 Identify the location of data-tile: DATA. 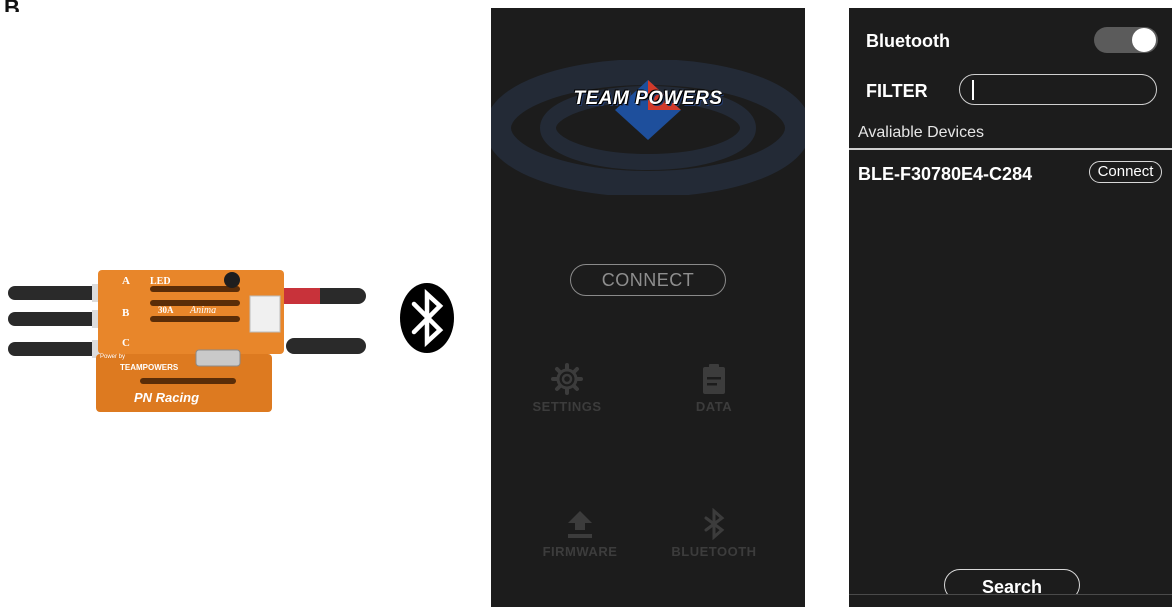
(714, 398).